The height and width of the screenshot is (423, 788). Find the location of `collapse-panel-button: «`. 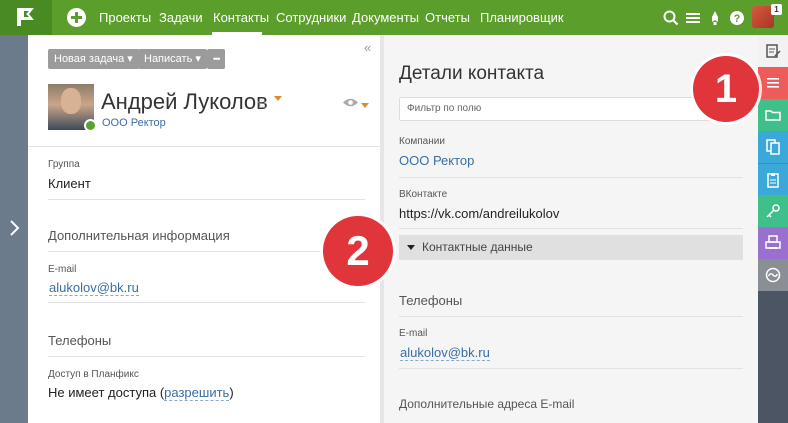

collapse-panel-button: « is located at coordinates (367, 47).